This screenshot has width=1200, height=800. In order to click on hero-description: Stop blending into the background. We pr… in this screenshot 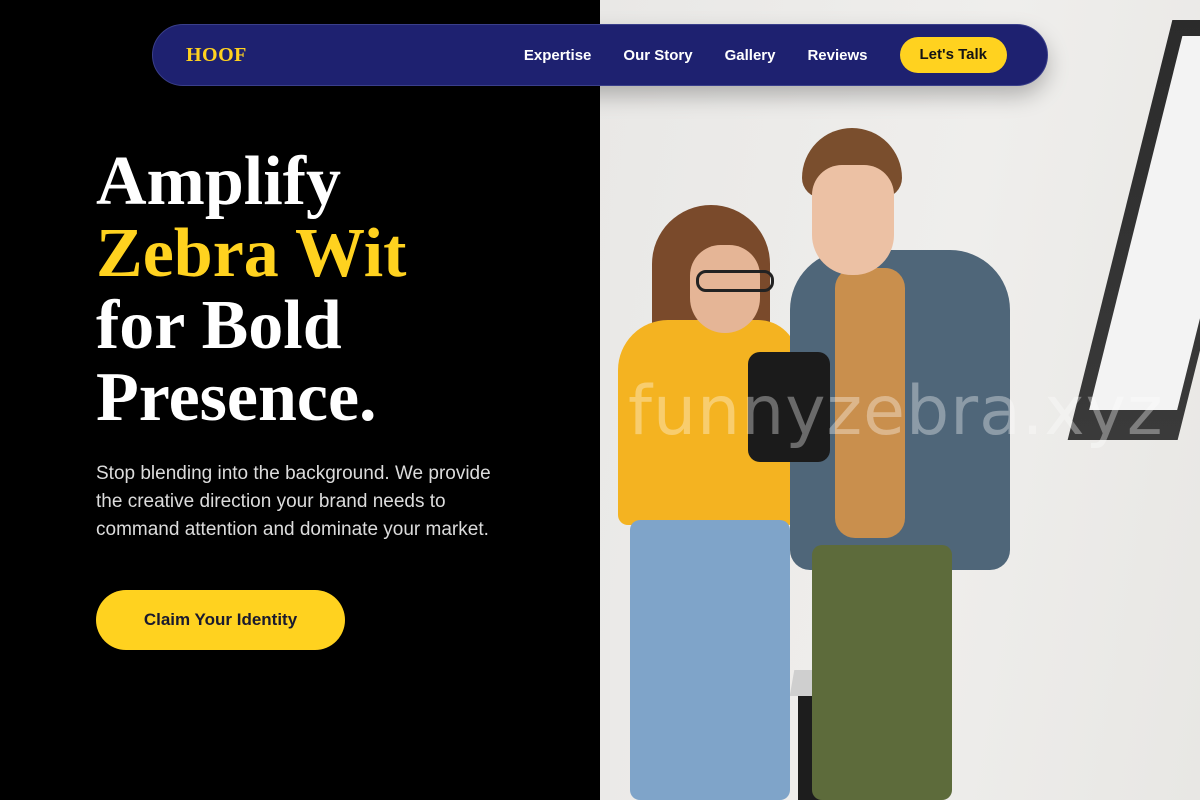, I will do `click(293, 501)`.